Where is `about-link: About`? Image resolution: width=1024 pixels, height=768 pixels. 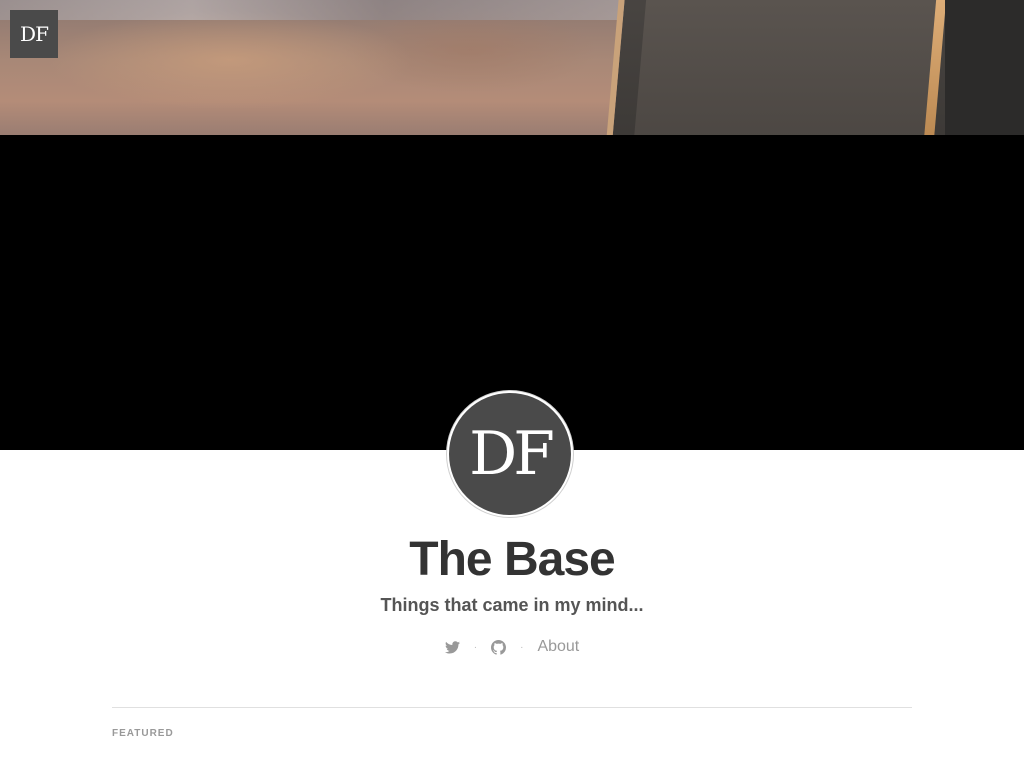 about-link: About is located at coordinates (558, 647).